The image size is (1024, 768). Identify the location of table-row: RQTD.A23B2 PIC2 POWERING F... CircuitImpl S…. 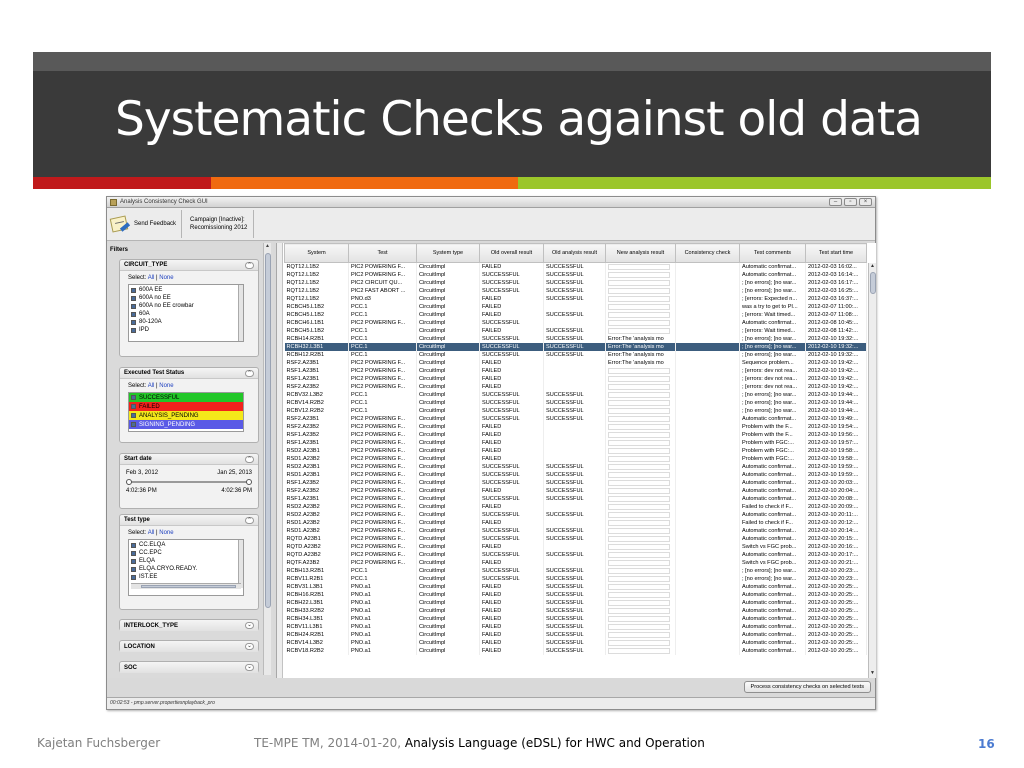
(575, 555).